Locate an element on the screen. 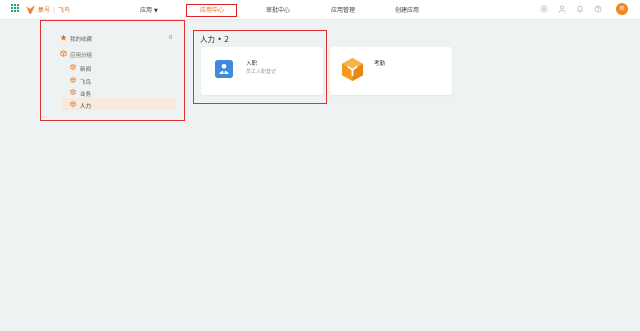 This screenshot has width=640, height=331. brand-name: 集号 is located at coordinates (44, 10).